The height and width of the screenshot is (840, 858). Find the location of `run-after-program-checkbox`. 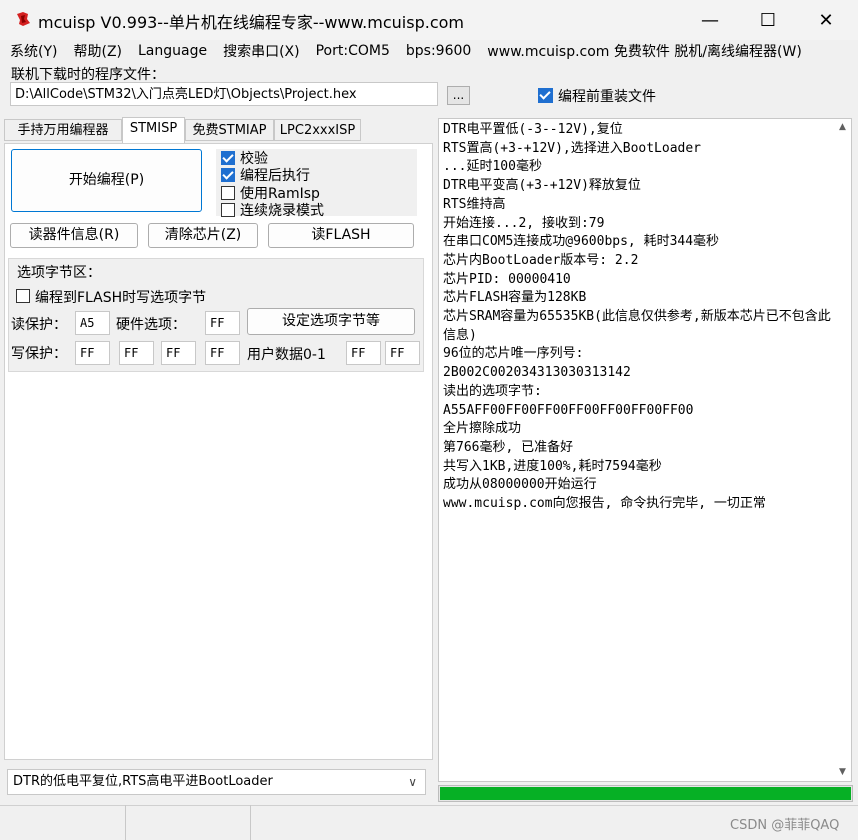

run-after-program-checkbox is located at coordinates (228, 175).